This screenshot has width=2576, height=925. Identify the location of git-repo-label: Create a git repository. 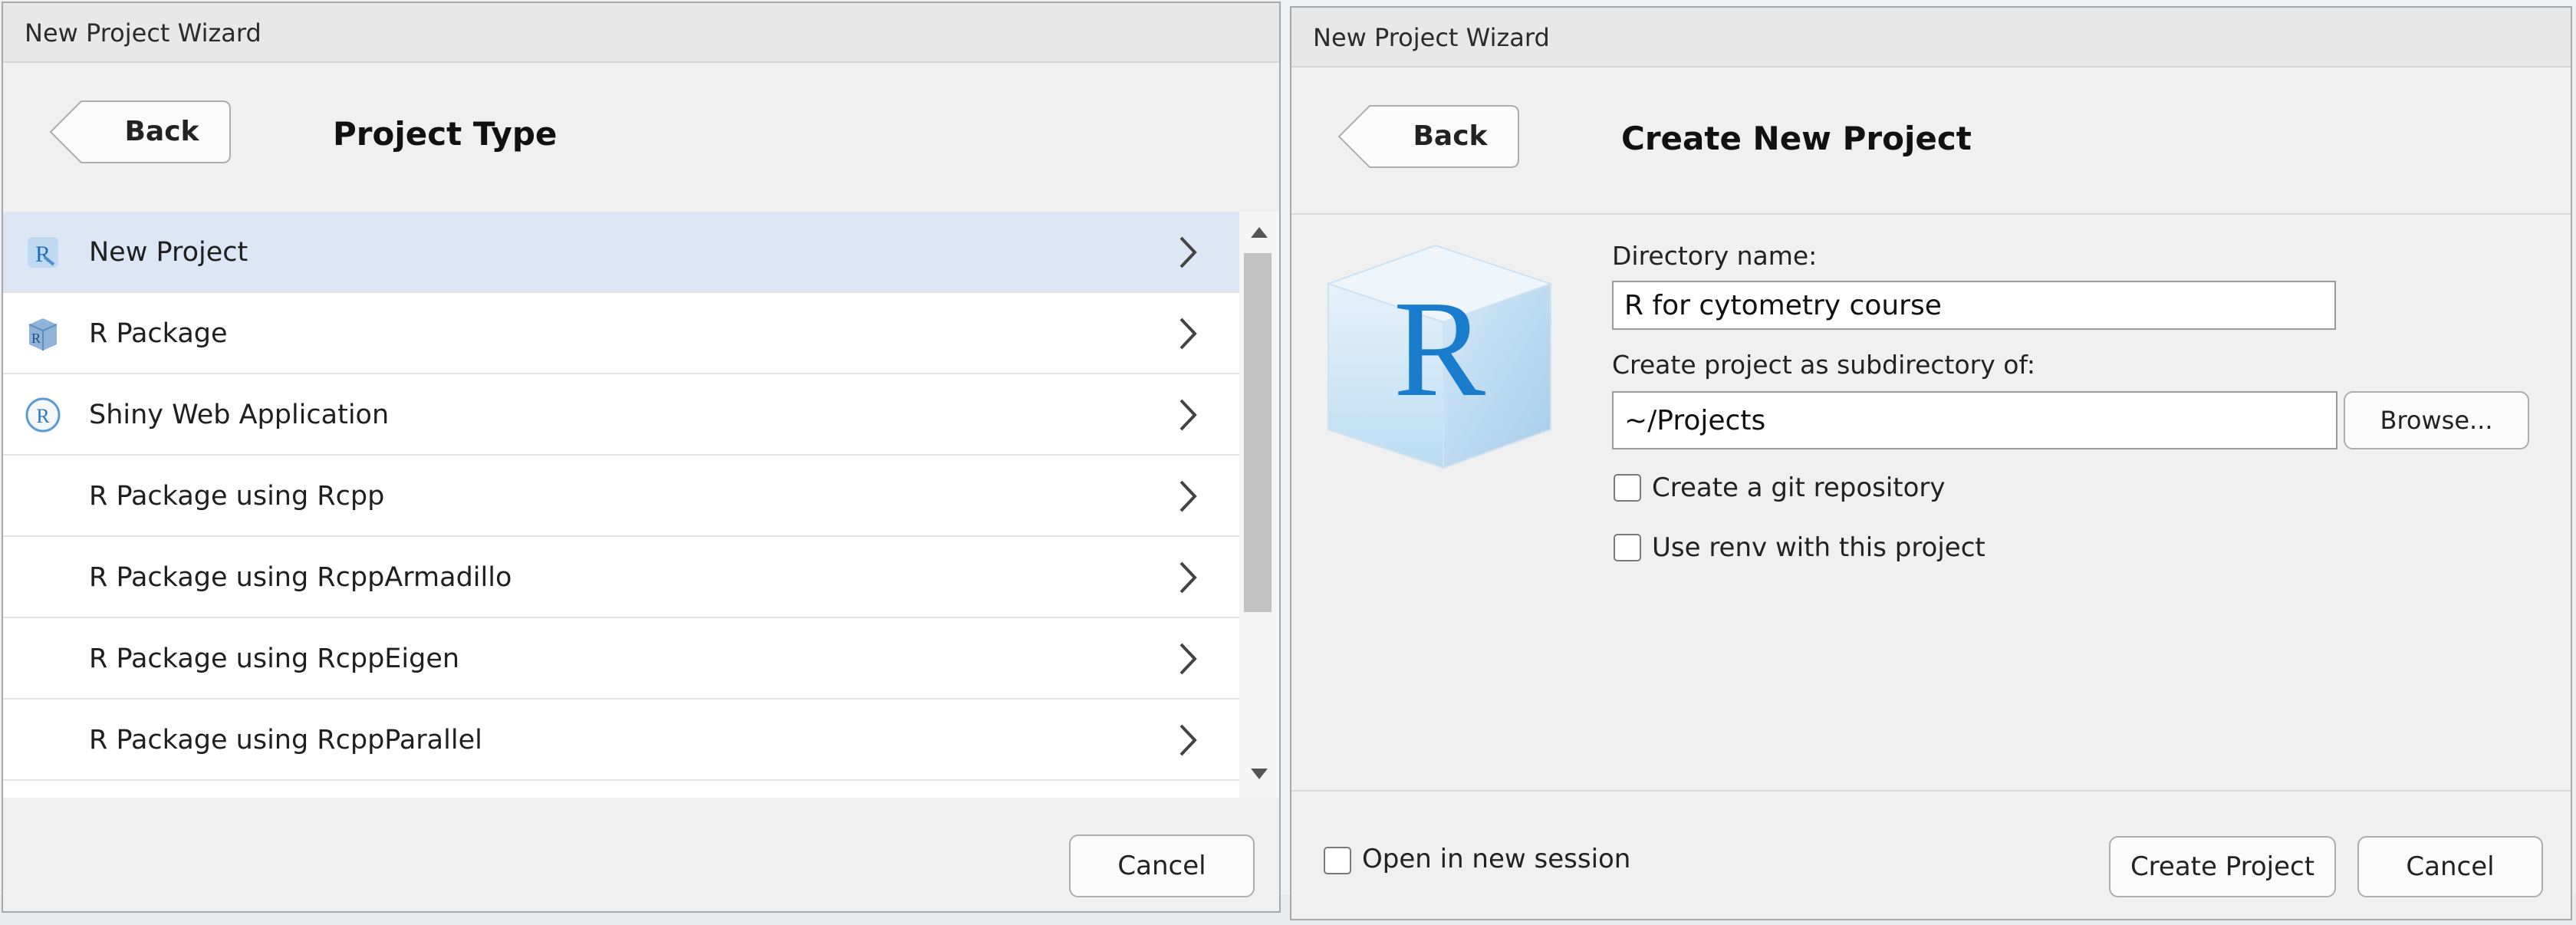
(1799, 487).